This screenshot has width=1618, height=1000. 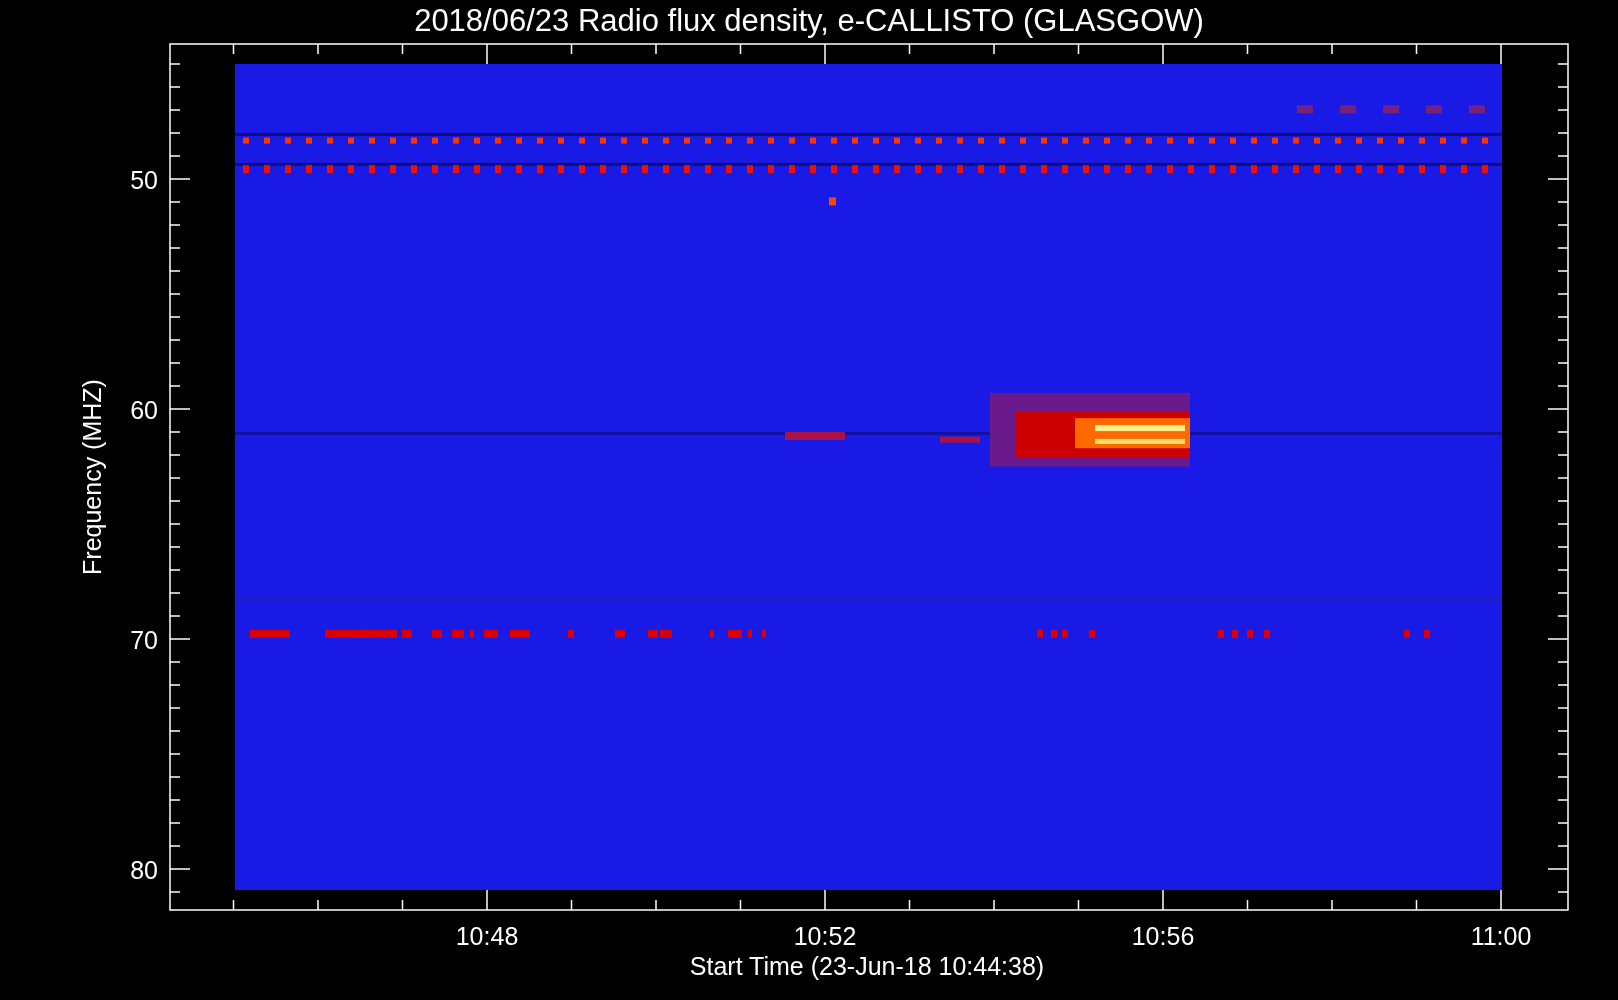 I want to click on chart-title: 2018/06/23 Radio flux density, e-CALLISTO (GLASGOW), so click(x=809, y=20).